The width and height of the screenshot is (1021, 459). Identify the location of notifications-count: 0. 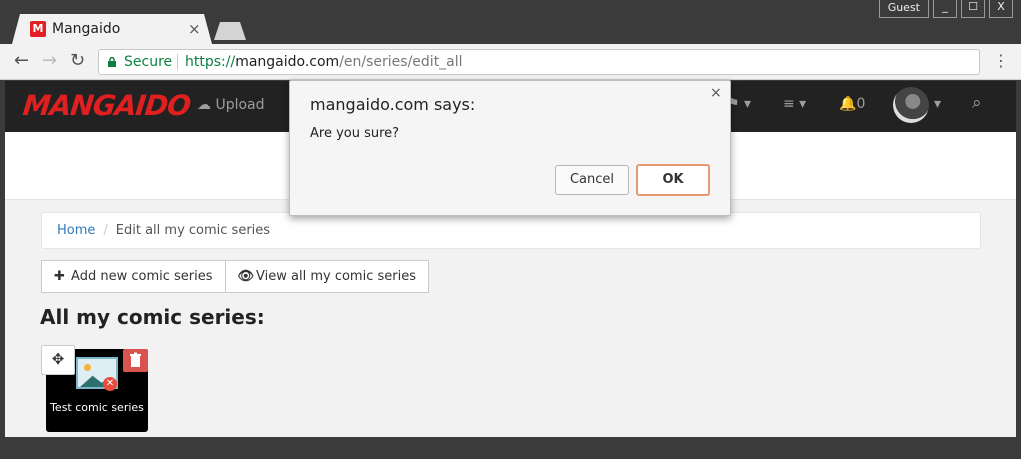
(861, 104).